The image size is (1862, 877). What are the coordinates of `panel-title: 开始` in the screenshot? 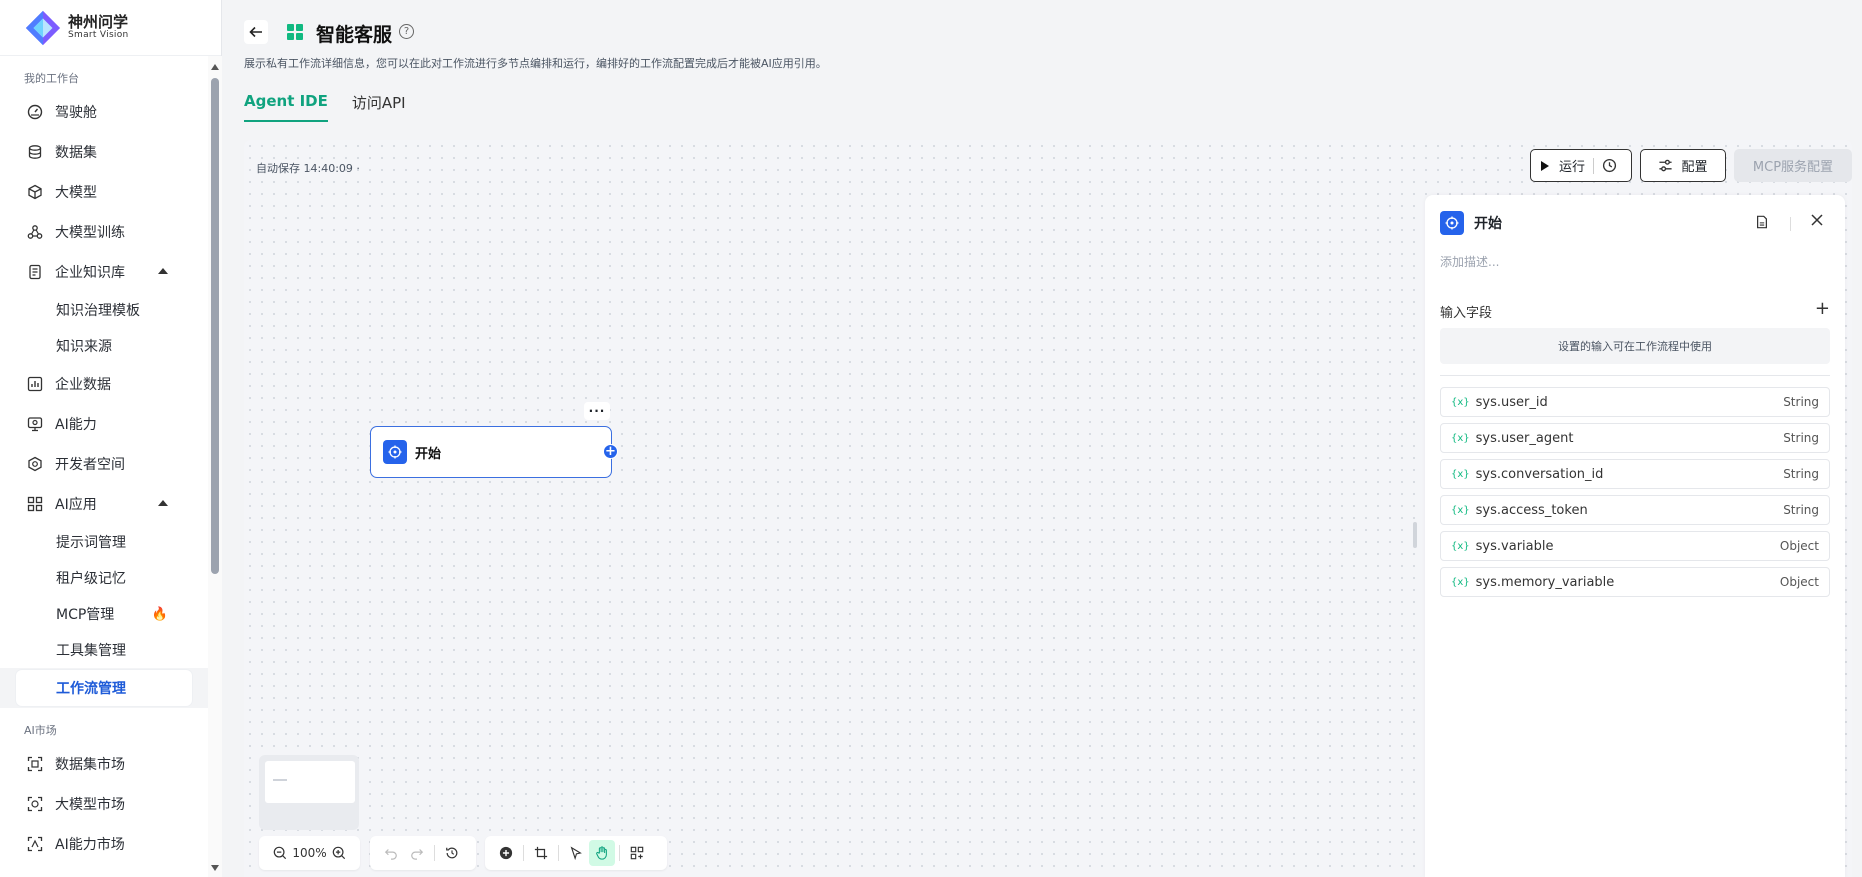 It's located at (1488, 224).